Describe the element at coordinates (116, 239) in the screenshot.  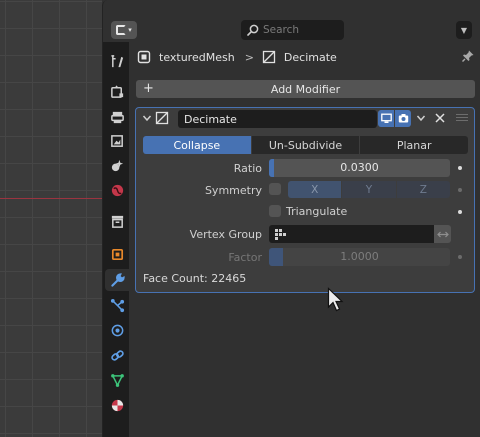
I see `properties-tabs` at that location.